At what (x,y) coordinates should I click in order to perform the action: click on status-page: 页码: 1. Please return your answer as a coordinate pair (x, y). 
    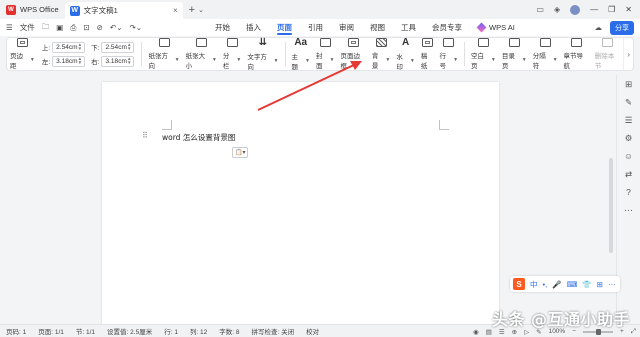
    Looking at the image, I should click on (16, 331).